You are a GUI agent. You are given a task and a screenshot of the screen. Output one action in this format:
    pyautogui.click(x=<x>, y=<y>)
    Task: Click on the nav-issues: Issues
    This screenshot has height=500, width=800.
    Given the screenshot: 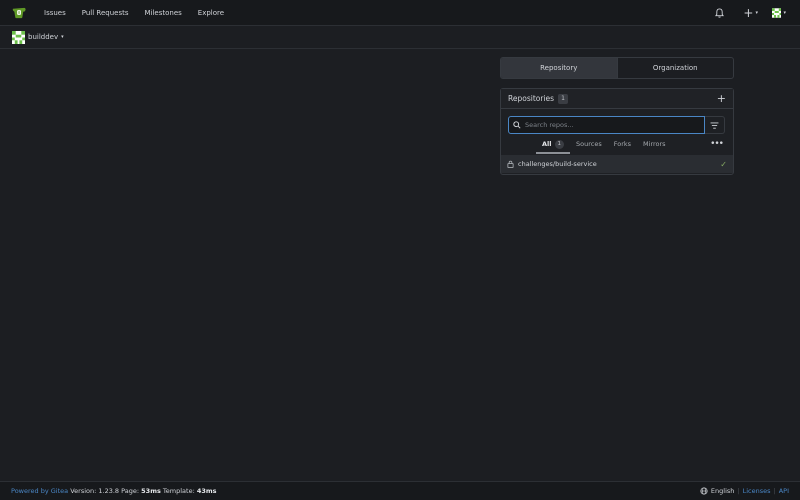 What is the action you would take?
    pyautogui.click(x=55, y=13)
    